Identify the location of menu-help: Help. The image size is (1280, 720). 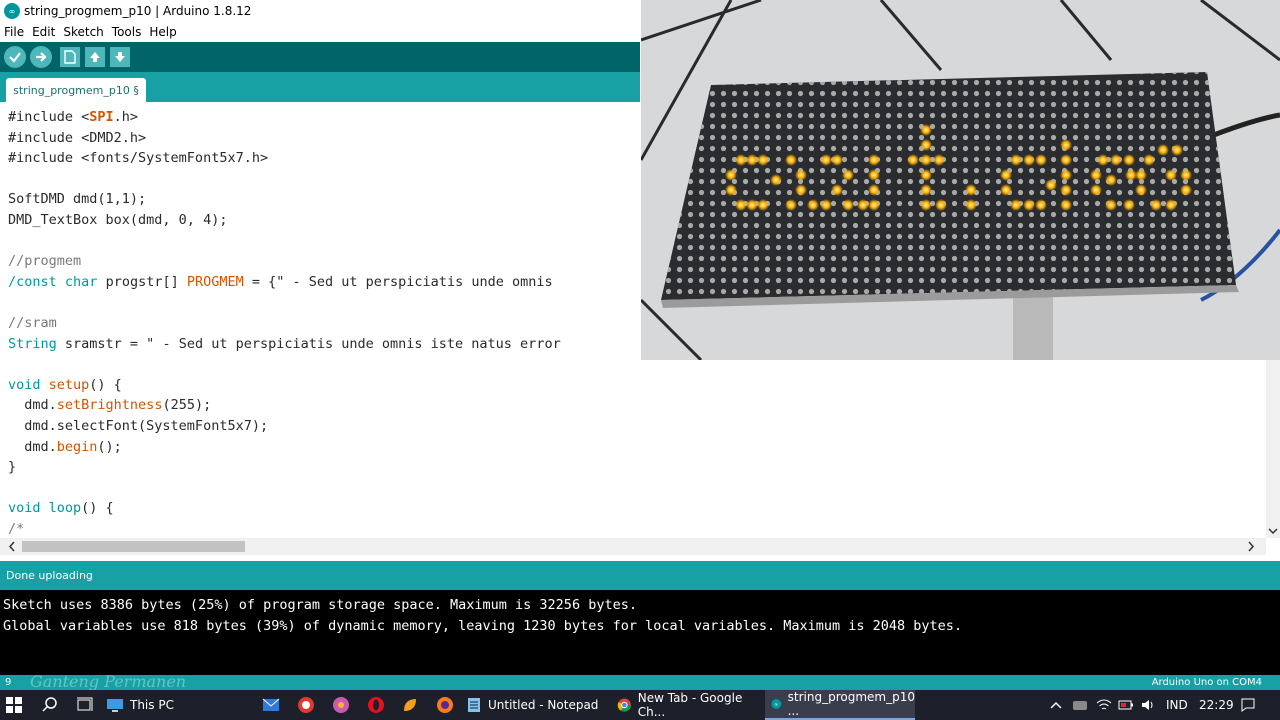
(162, 32).